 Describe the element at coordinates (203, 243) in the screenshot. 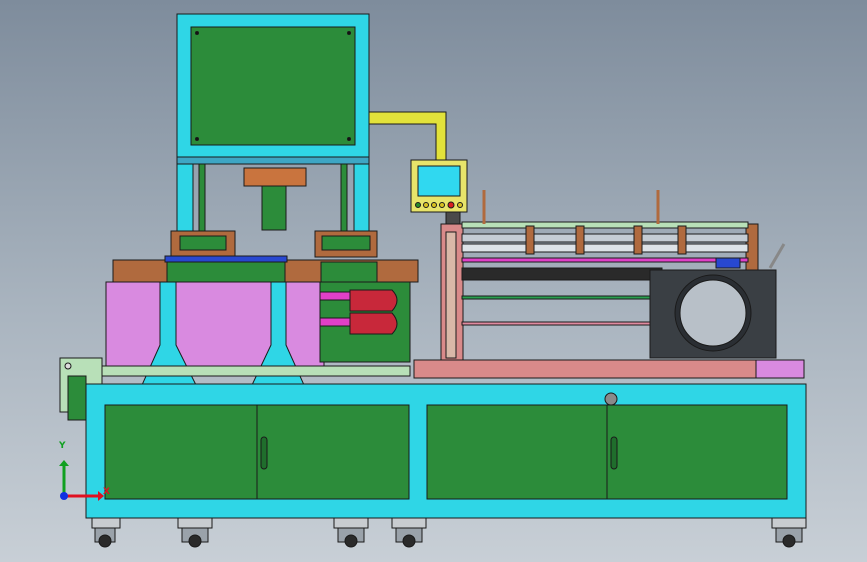

I see `press-bracket-left-inner` at that location.